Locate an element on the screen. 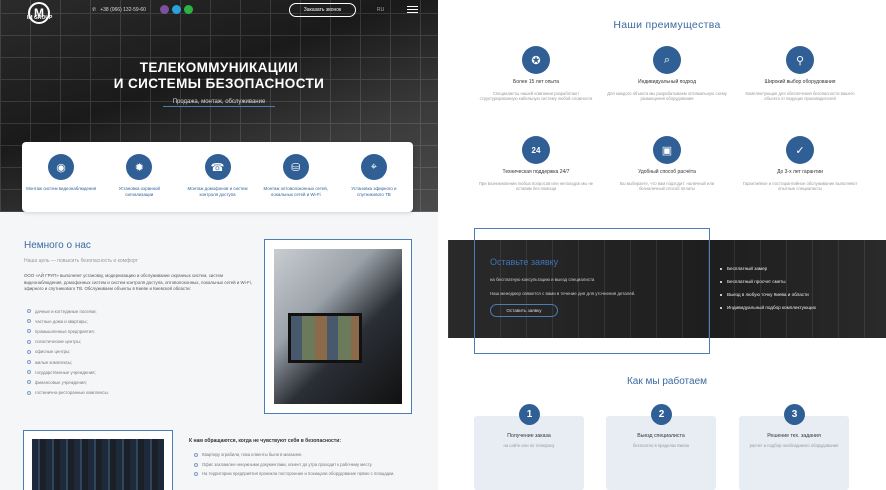 This screenshot has height=490, width=886. advantage-title: Удобный способ расчёта is located at coordinates (667, 172).